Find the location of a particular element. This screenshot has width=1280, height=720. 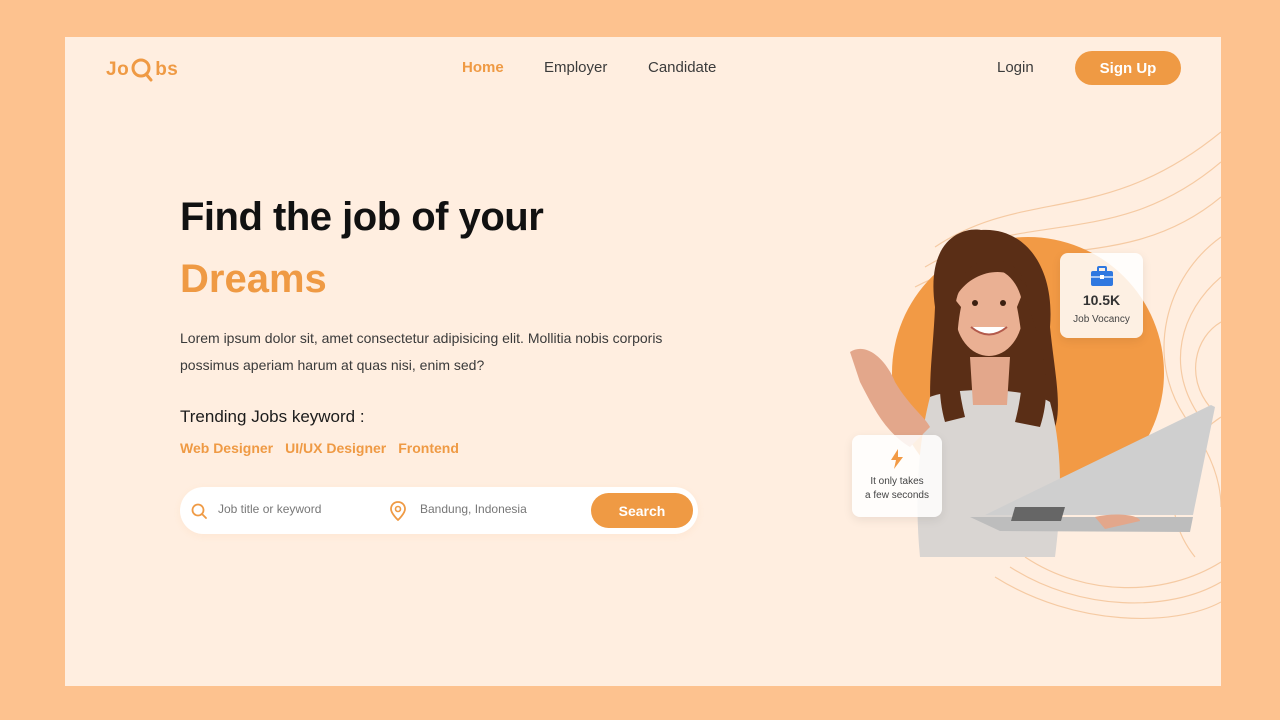

tag-frontend: Frontend is located at coordinates (428, 448).